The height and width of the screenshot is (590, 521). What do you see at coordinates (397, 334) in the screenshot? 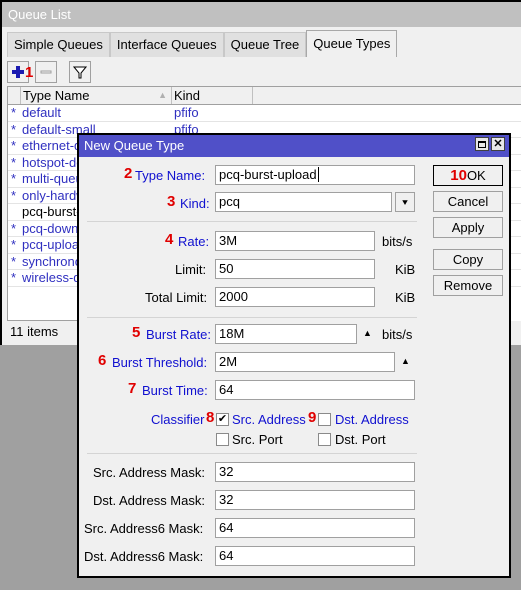
I see `burst-rate-unit: bits/s` at bounding box center [397, 334].